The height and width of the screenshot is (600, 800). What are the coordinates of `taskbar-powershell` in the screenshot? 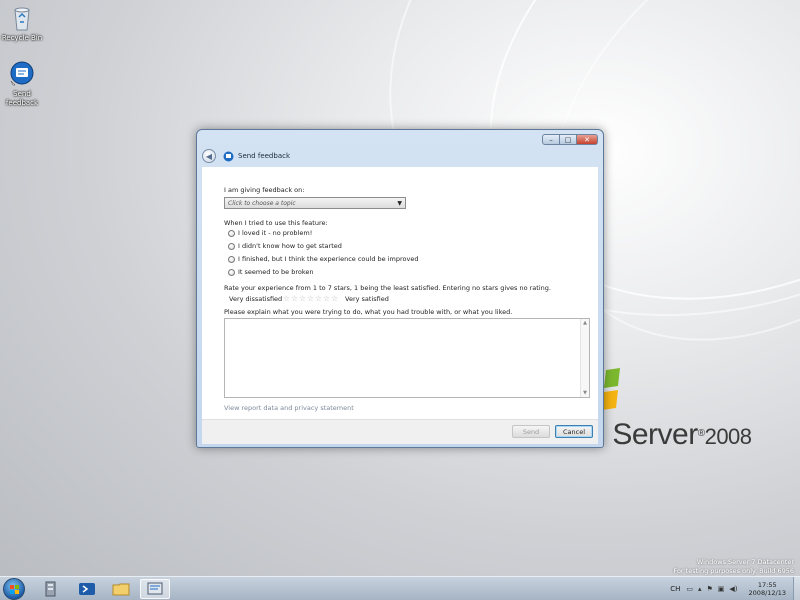 It's located at (87, 589).